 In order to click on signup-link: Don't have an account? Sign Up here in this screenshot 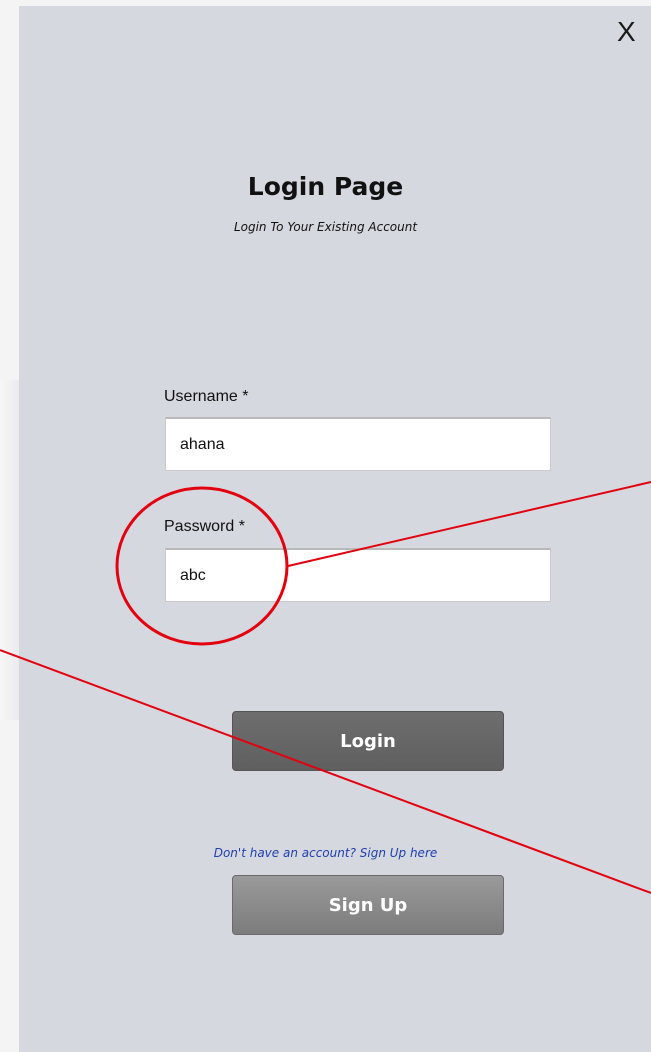, I will do `click(325, 853)`.